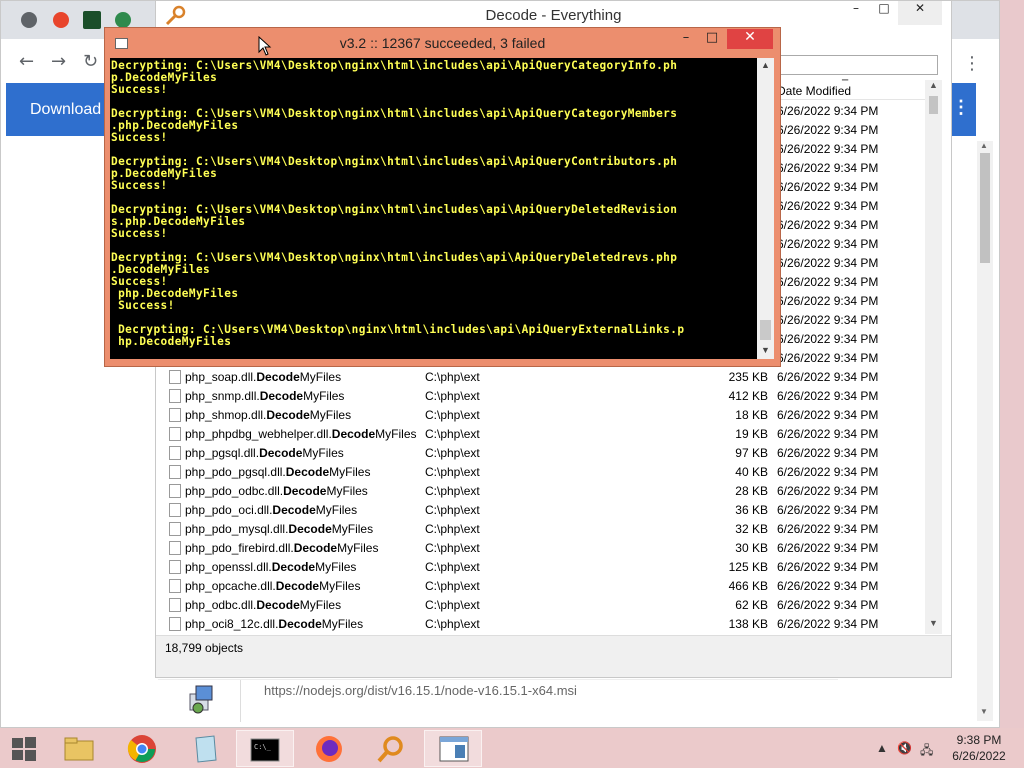 The width and height of the screenshot is (1024, 768). I want to click on taskbar-chrome, so click(142, 748).